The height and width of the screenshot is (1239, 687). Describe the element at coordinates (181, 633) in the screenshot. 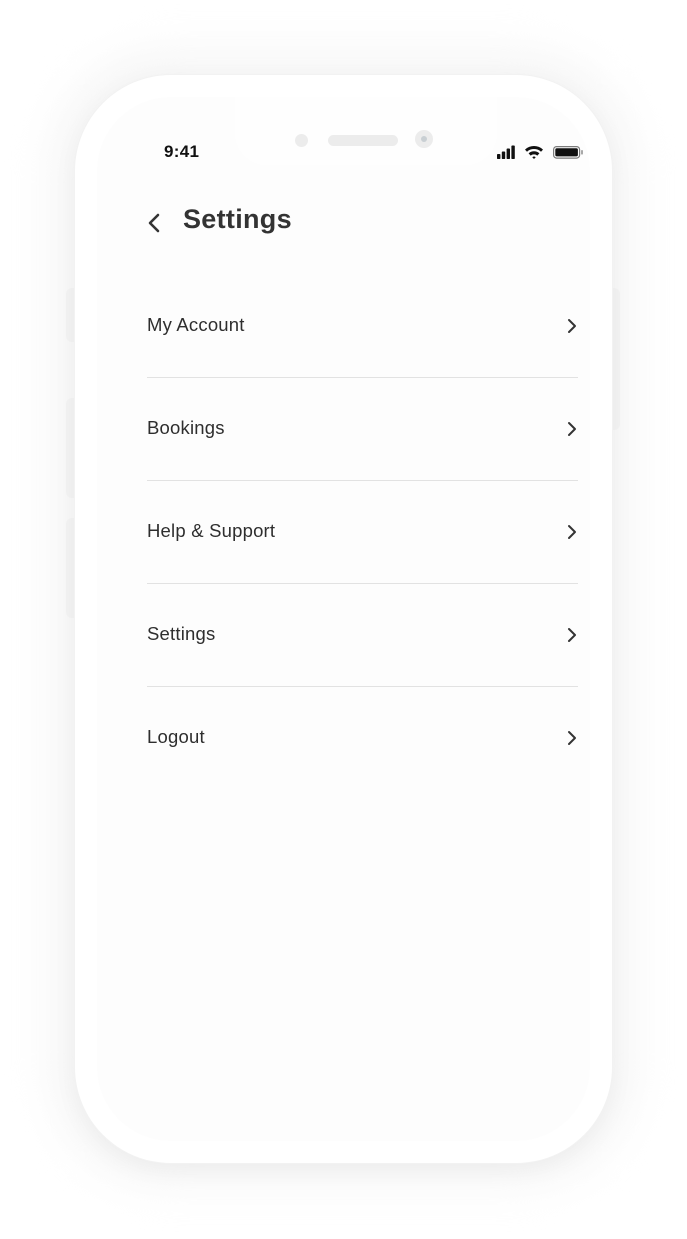

I see `menu-item-label: Settings` at that location.